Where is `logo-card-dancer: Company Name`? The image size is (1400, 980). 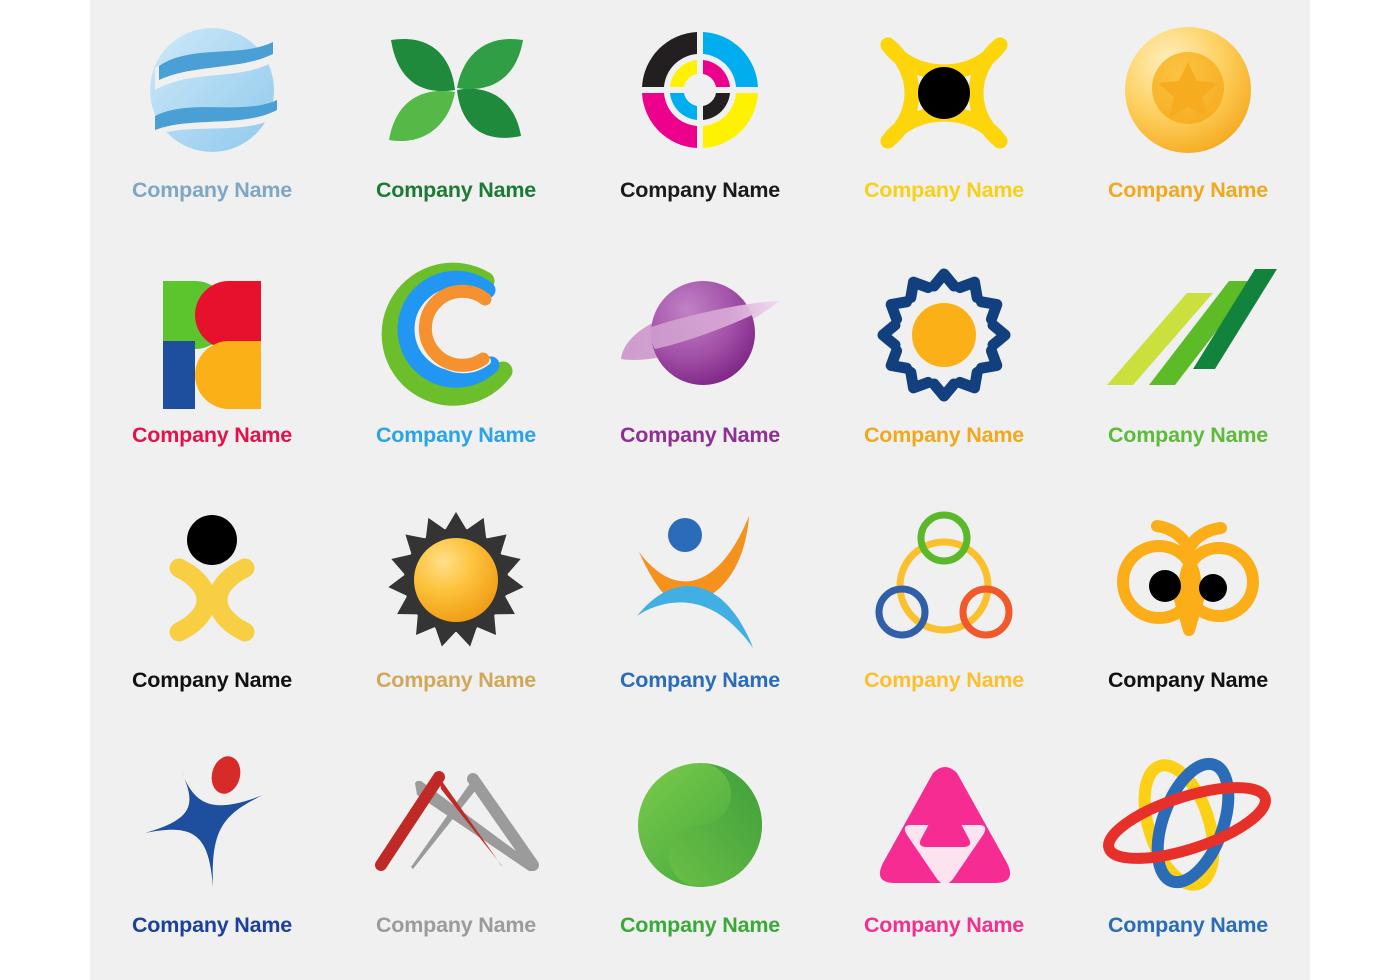 logo-card-dancer: Company Name is located at coordinates (700, 612).